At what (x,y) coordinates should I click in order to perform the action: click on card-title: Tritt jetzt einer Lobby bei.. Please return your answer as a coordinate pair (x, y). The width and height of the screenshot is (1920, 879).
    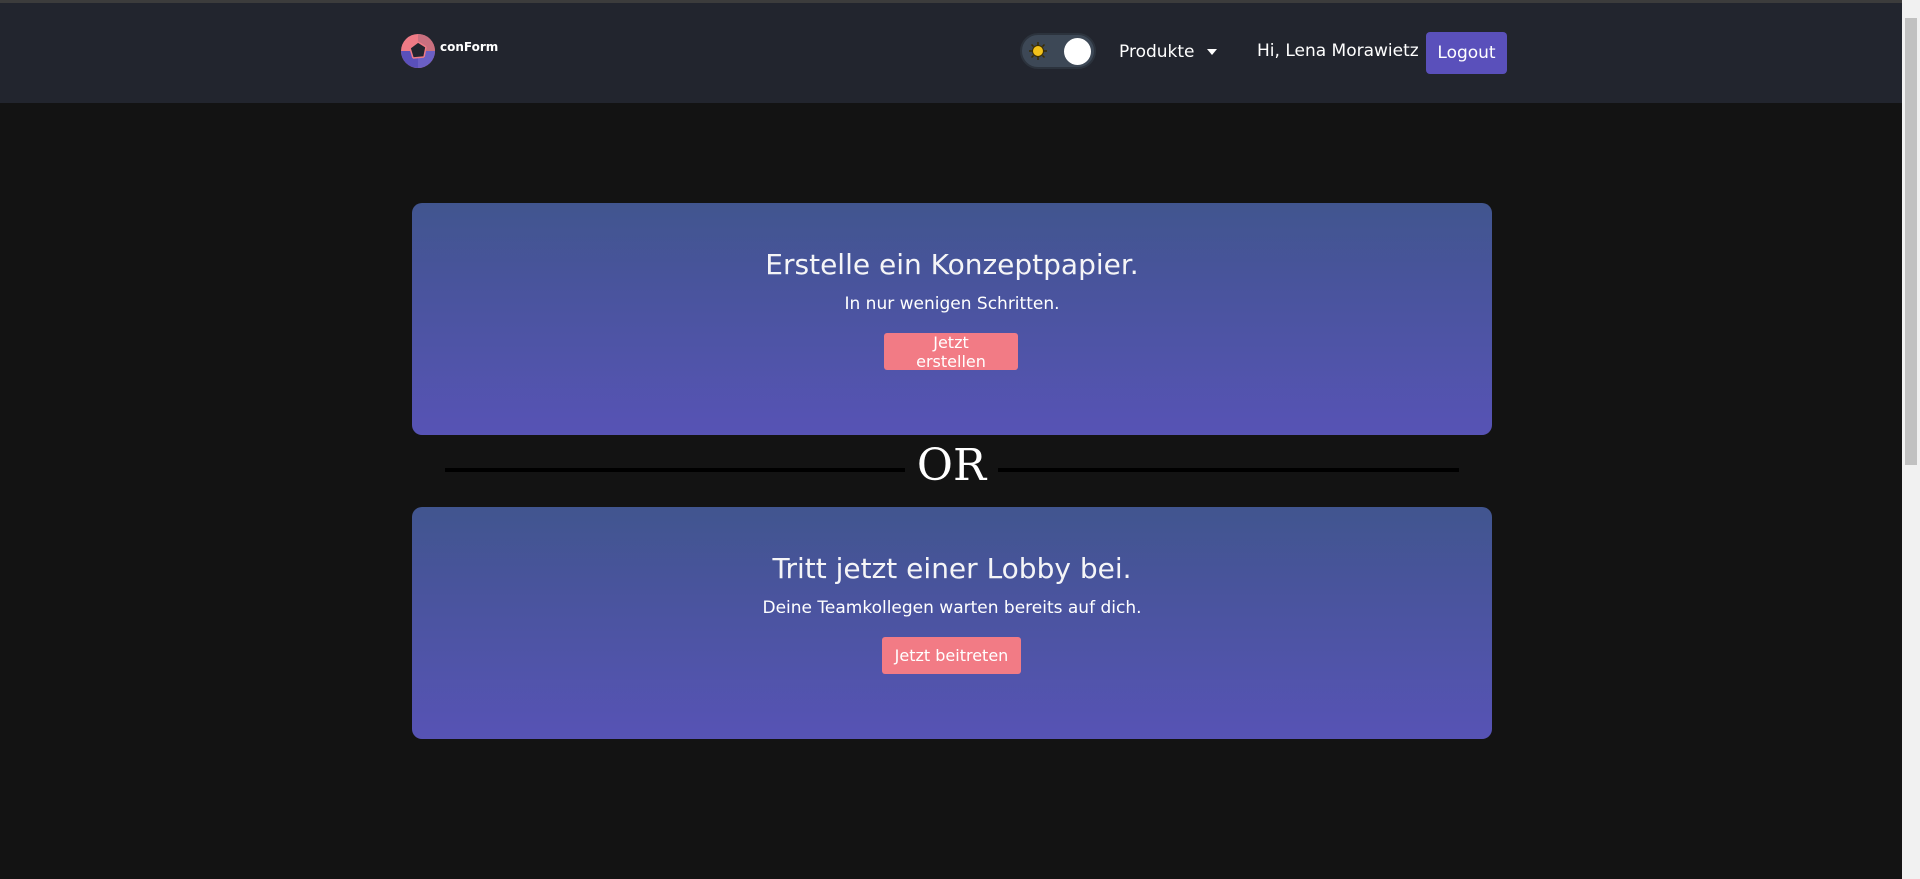
    Looking at the image, I should click on (952, 568).